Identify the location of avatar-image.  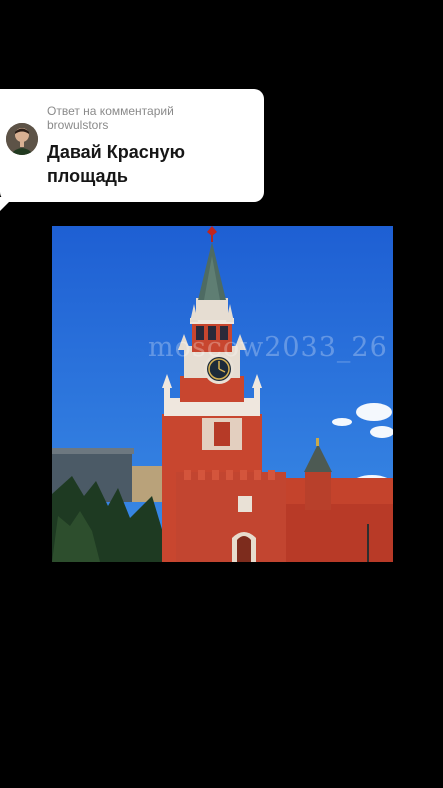
(22, 139).